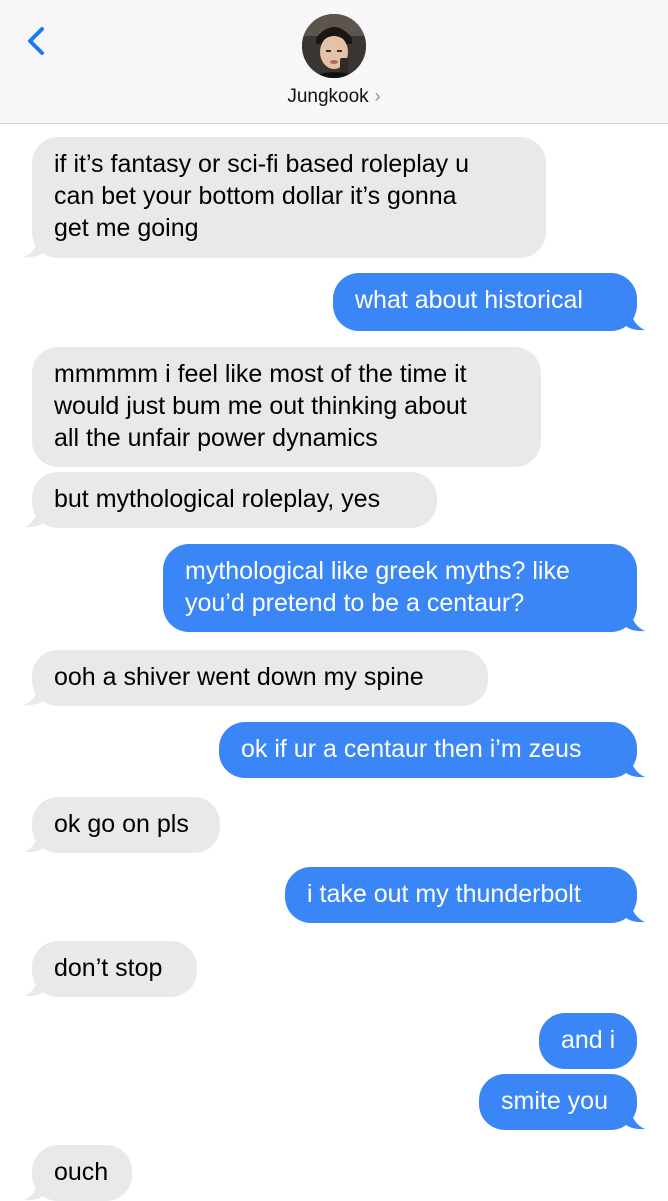 This screenshot has width=668, height=1201. Describe the element at coordinates (255, 196) in the screenshot. I see `message-text-line: can bet your bottom dollar it’s gonna` at that location.